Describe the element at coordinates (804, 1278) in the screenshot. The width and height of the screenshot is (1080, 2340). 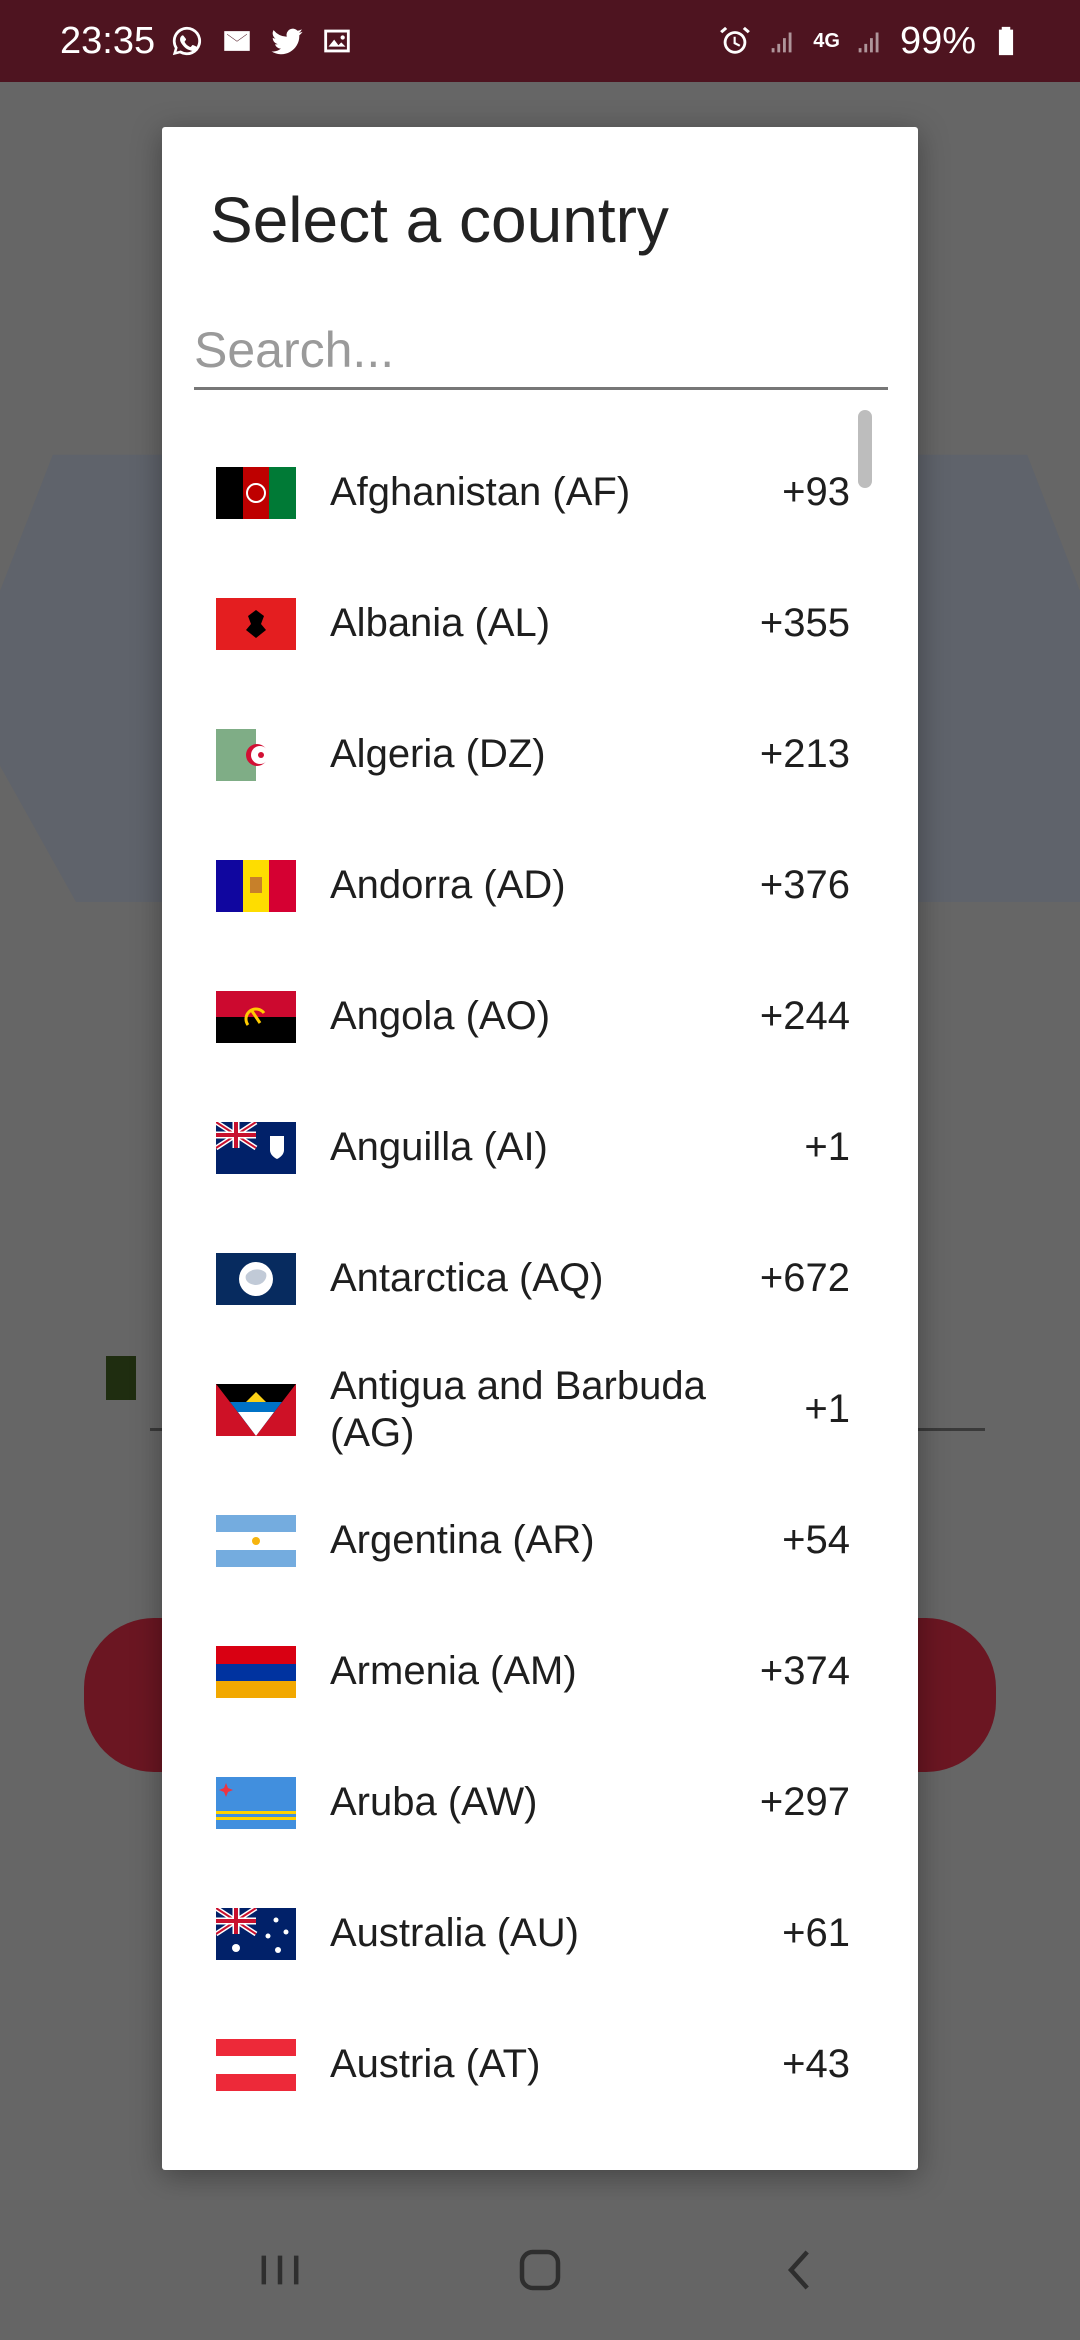
I see `dial-code: +672` at that location.